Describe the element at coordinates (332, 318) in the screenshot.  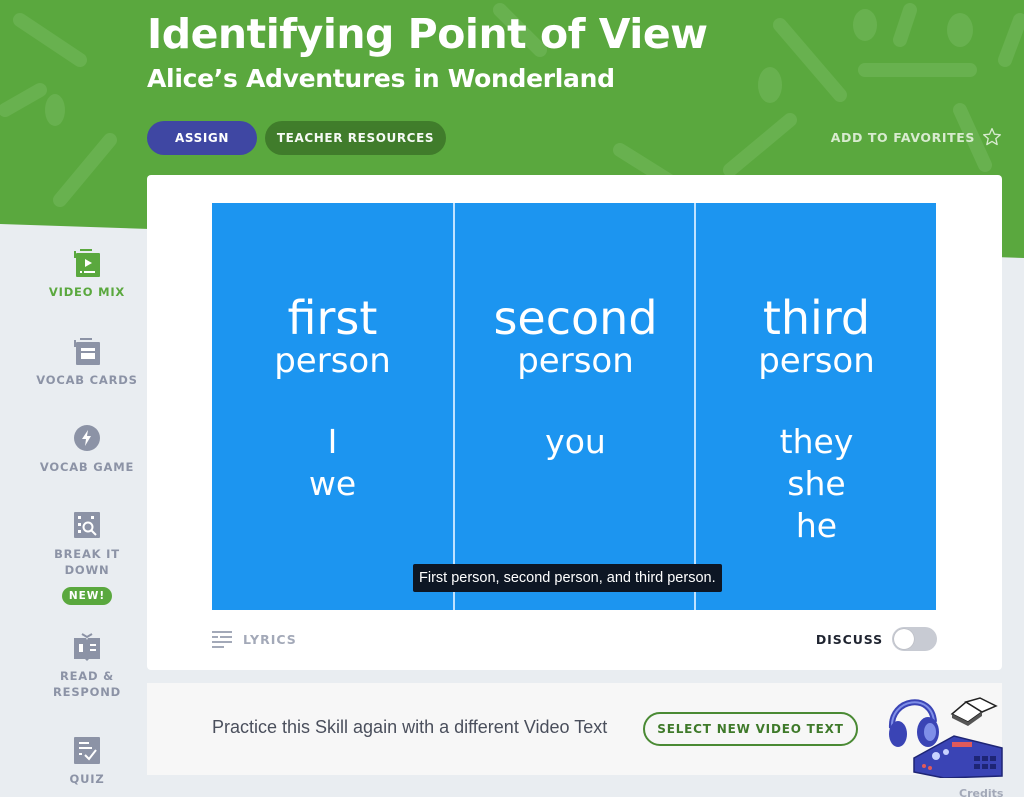
I see `video-column-head: first` at that location.